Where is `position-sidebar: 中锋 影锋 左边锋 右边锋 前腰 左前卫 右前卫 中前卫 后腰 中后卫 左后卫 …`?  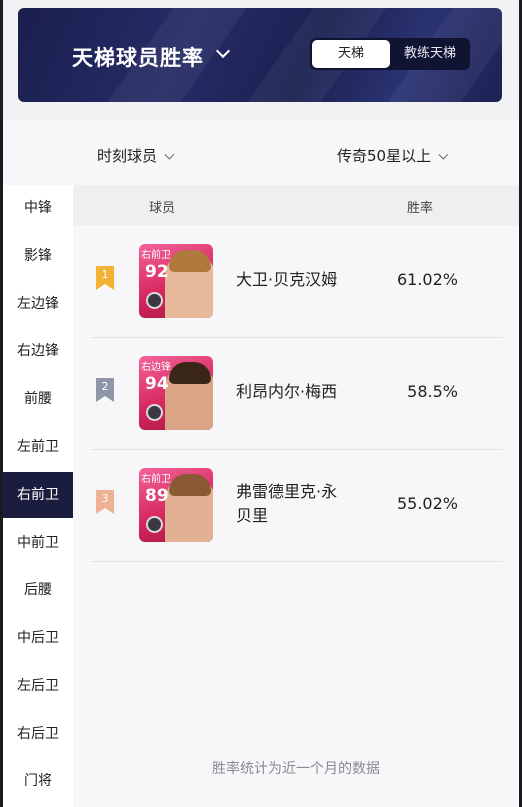
position-sidebar: 中锋 影锋 左边锋 右边锋 前腰 左前卫 右前卫 中前卫 后腰 中后卫 左后卫 … is located at coordinates (38, 496).